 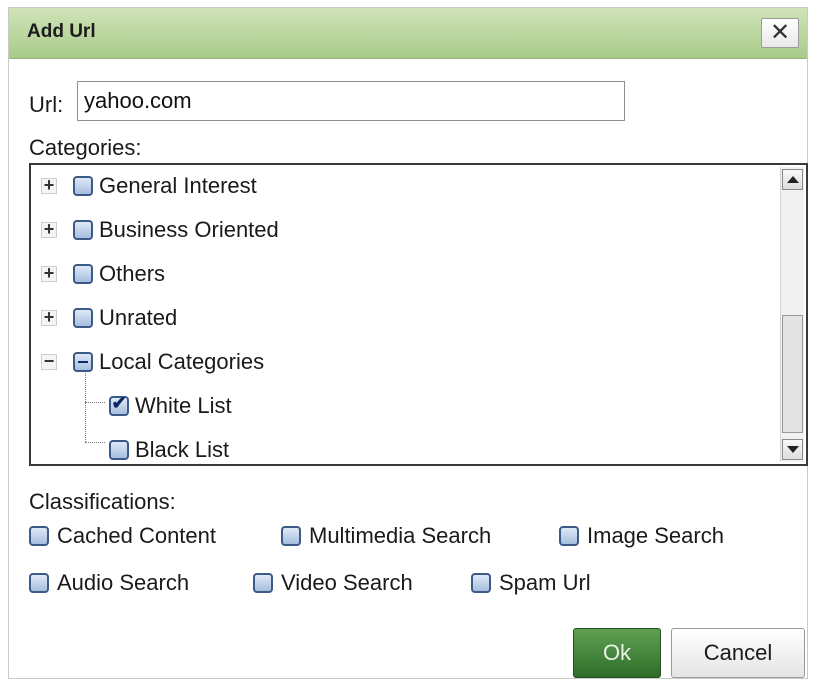 I want to click on scroll-down-button, so click(x=792, y=449).